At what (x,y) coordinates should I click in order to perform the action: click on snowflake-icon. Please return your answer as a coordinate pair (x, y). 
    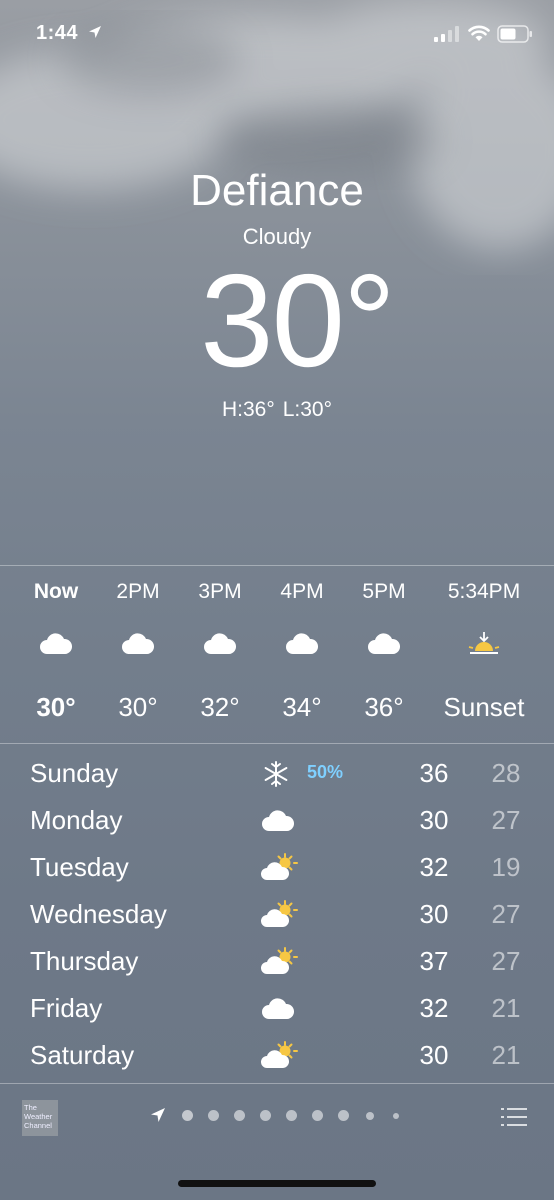
    Looking at the image, I should click on (276, 774).